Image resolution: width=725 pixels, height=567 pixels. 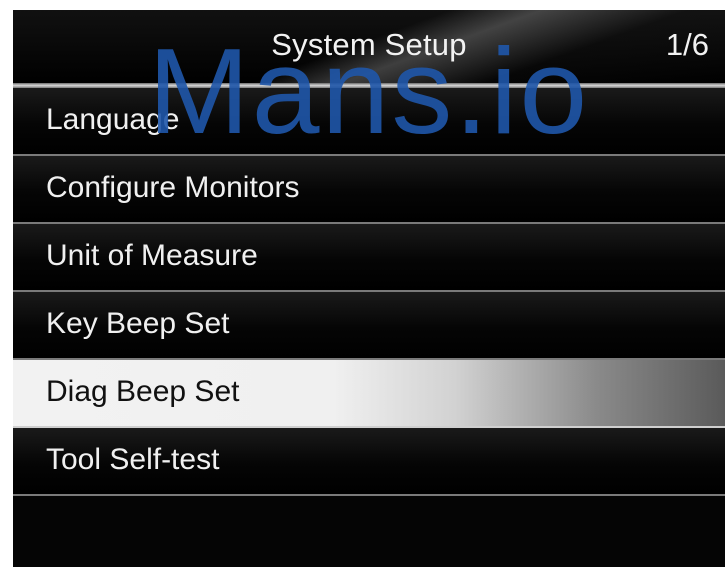 What do you see at coordinates (369, 122) in the screenshot?
I see `menu-item-language: Language` at bounding box center [369, 122].